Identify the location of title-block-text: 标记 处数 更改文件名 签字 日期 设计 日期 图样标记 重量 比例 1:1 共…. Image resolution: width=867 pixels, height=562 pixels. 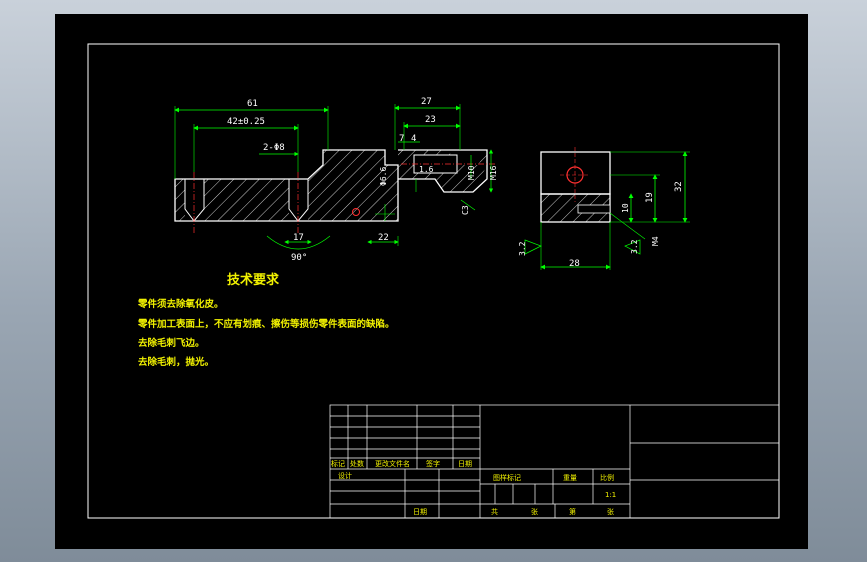
(473, 487).